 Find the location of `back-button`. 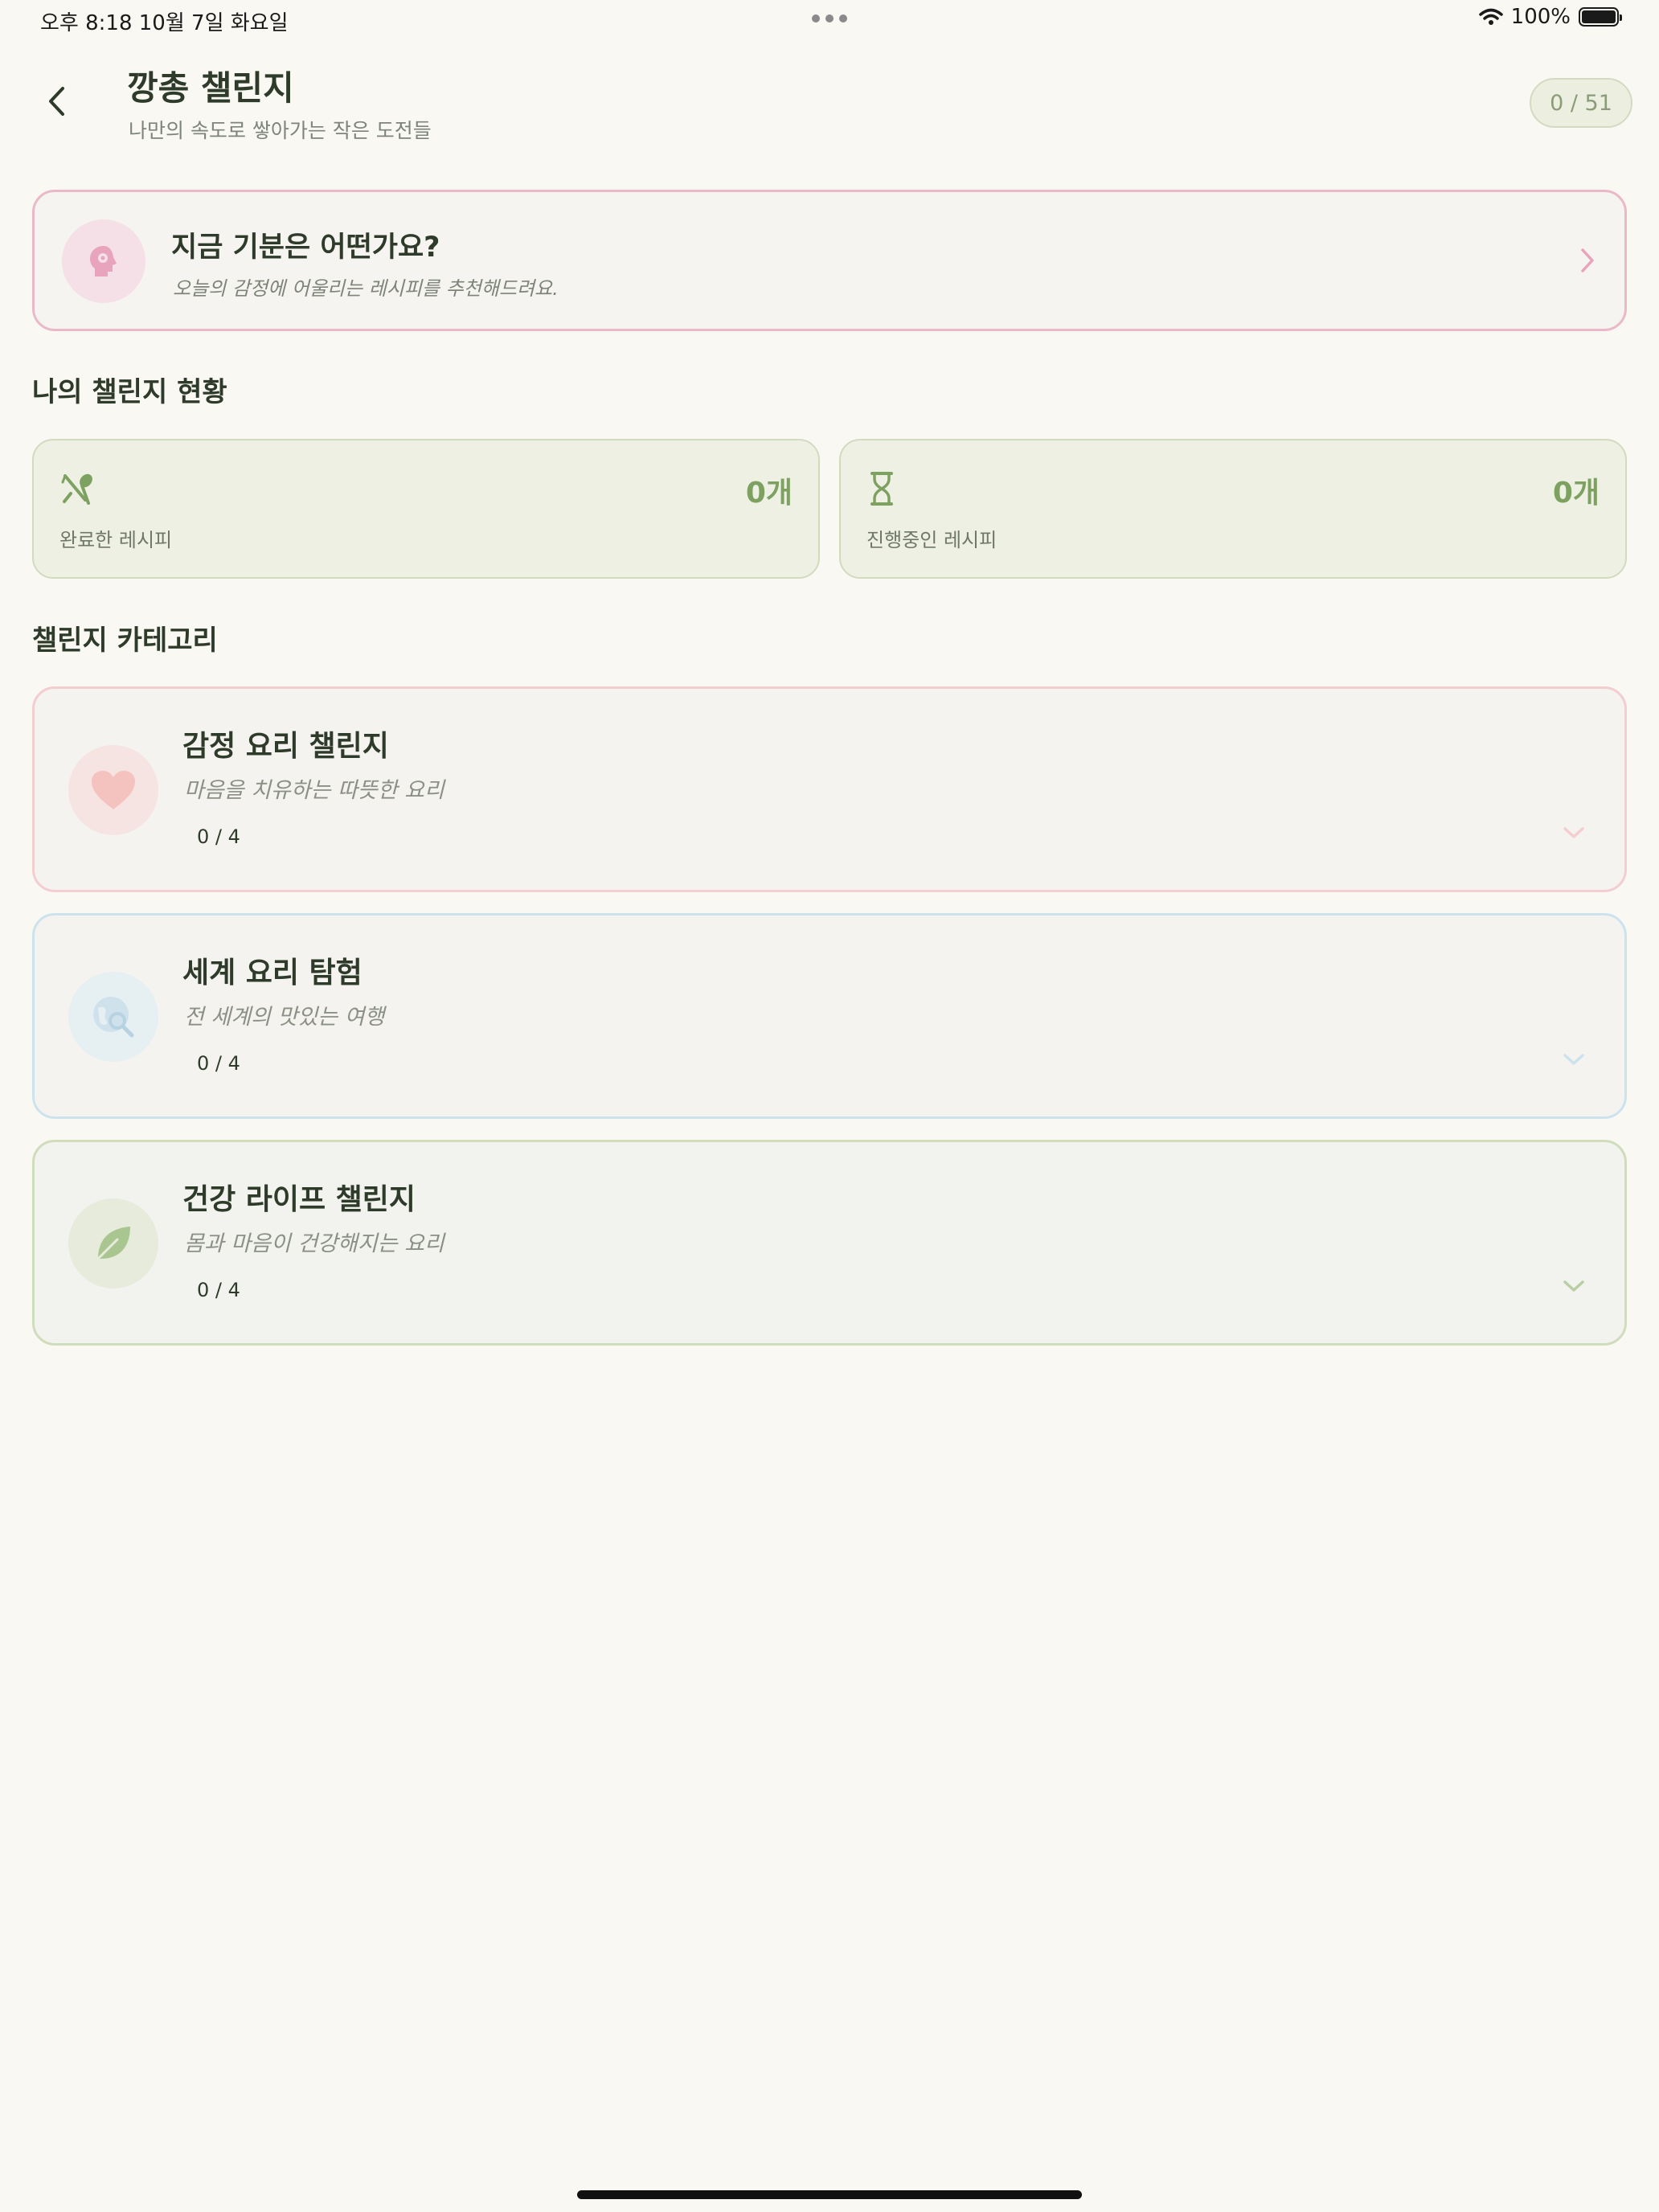

back-button is located at coordinates (57, 101).